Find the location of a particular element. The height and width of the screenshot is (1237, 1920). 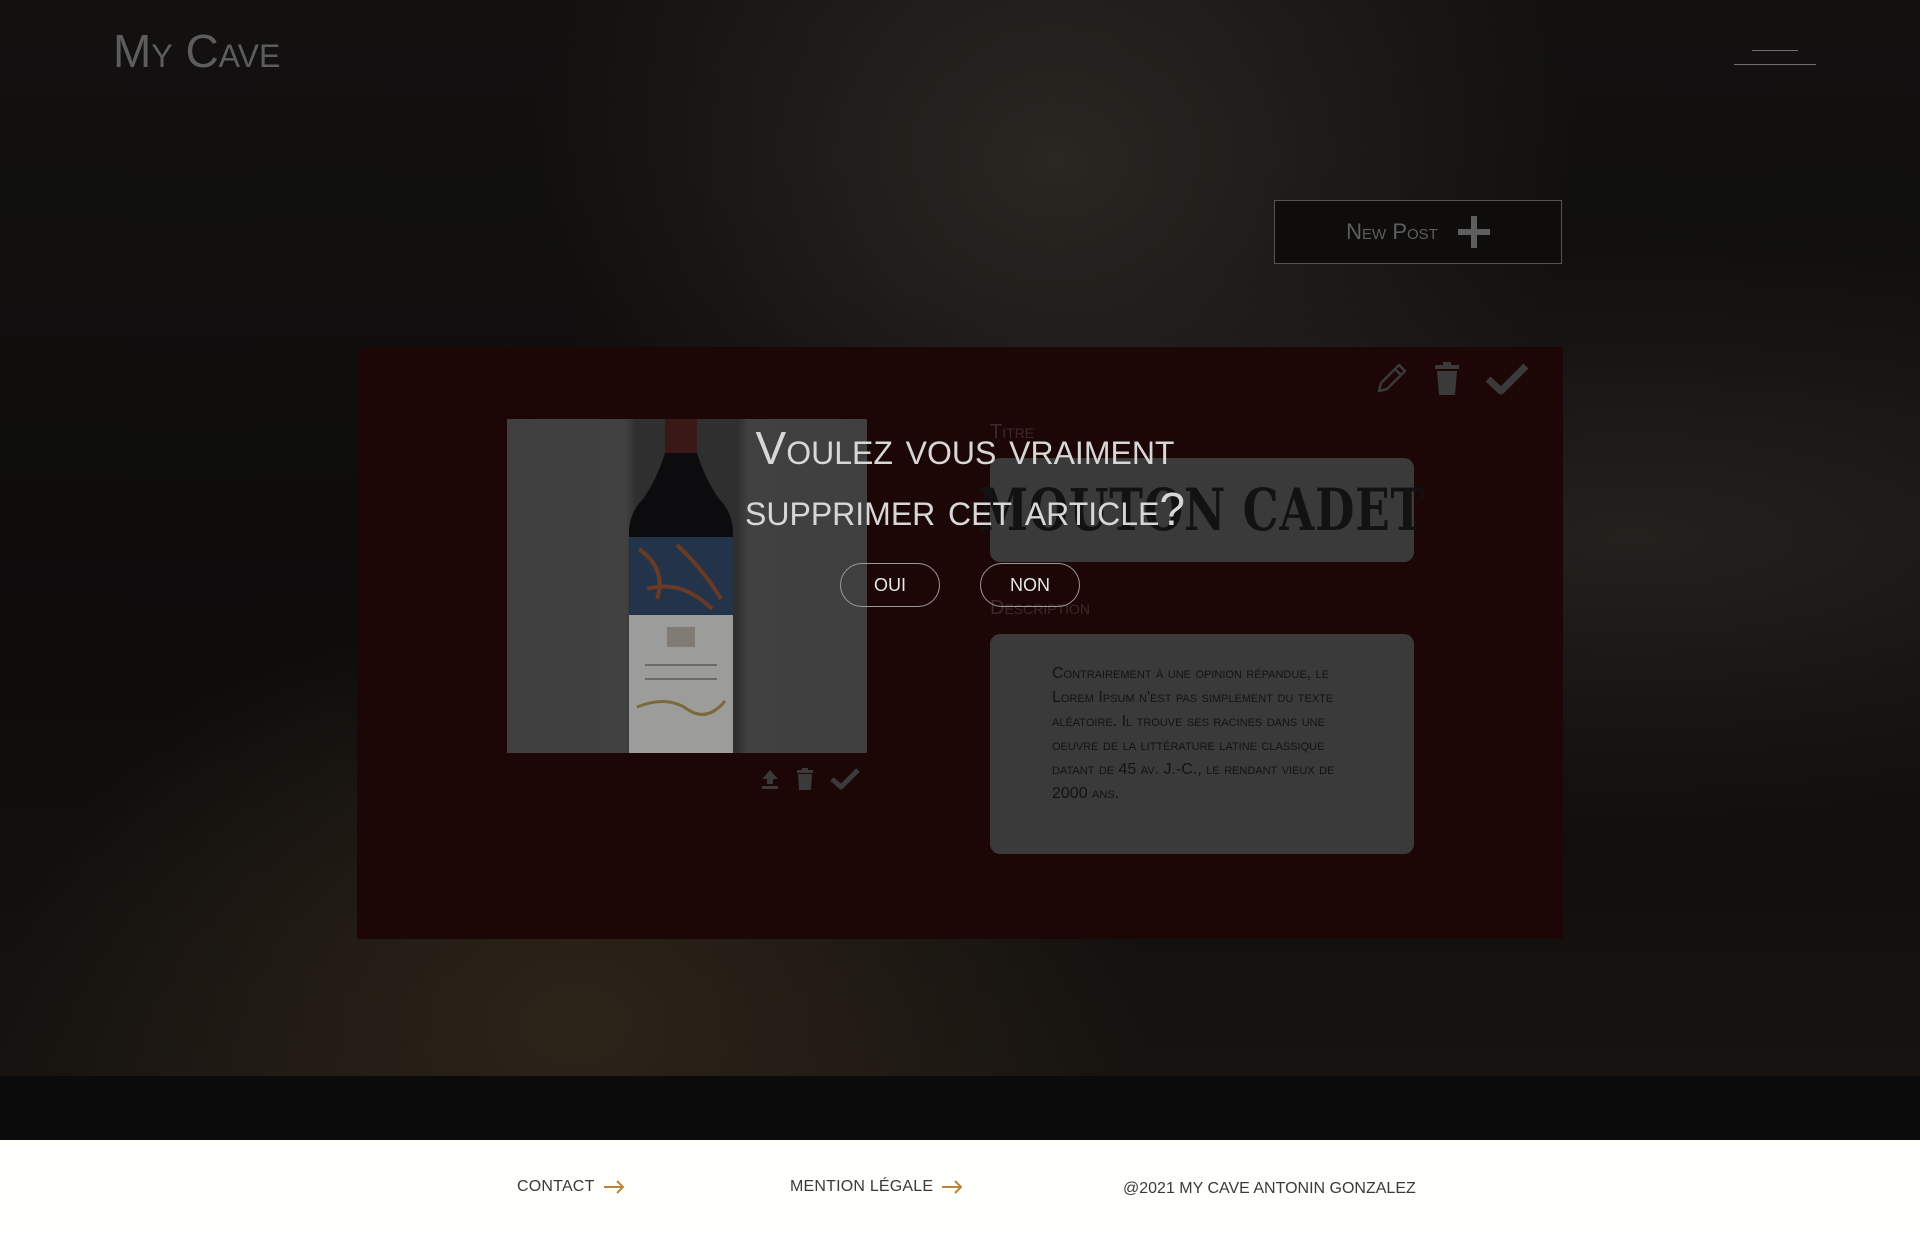

pencil-icon is located at coordinates (1392, 378).